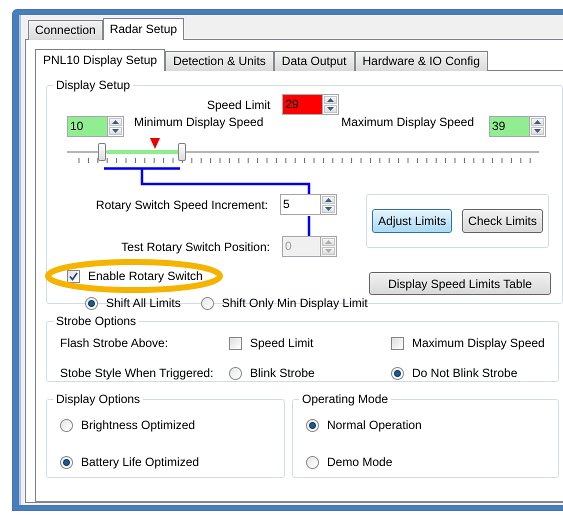 This screenshot has width=563, height=515. What do you see at coordinates (115, 343) in the screenshot?
I see `row-label: Flash Strobe Above:` at bounding box center [115, 343].